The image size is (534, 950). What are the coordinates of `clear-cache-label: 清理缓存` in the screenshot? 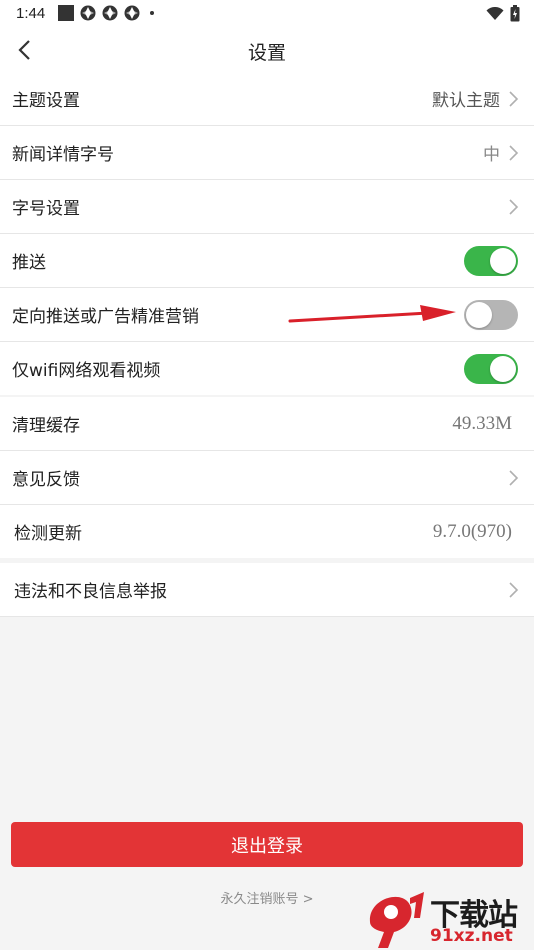 It's located at (46, 426).